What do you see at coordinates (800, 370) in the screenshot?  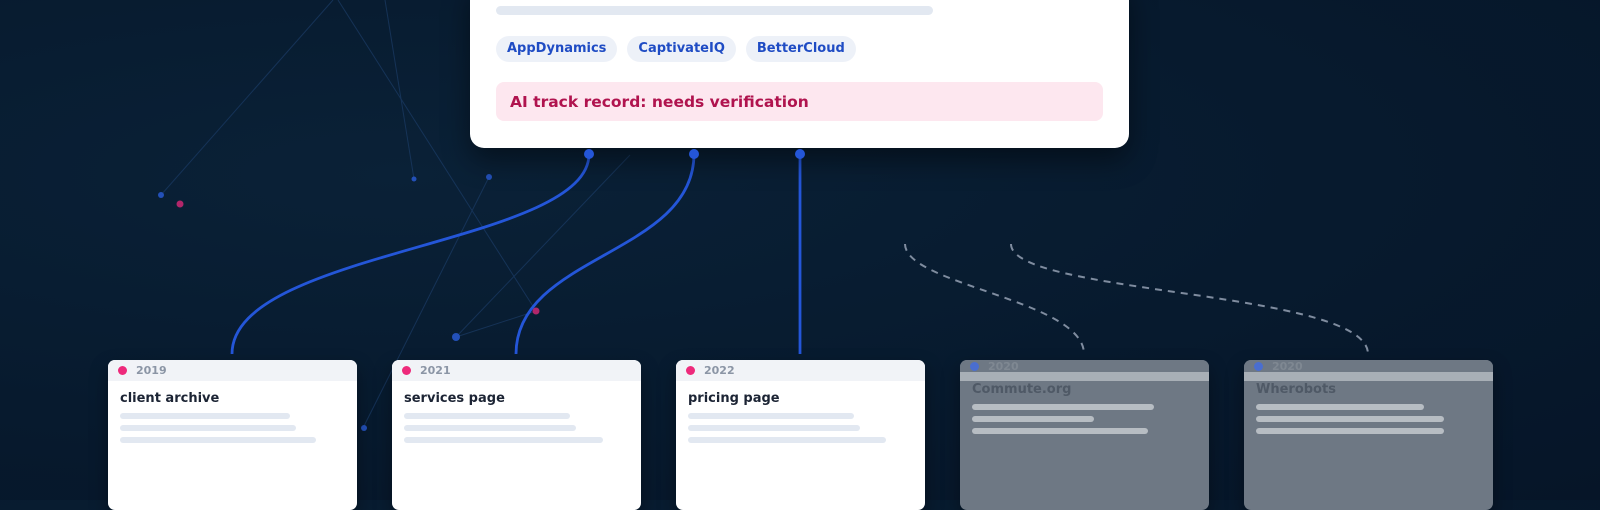 I see `card-header: 2022` at bounding box center [800, 370].